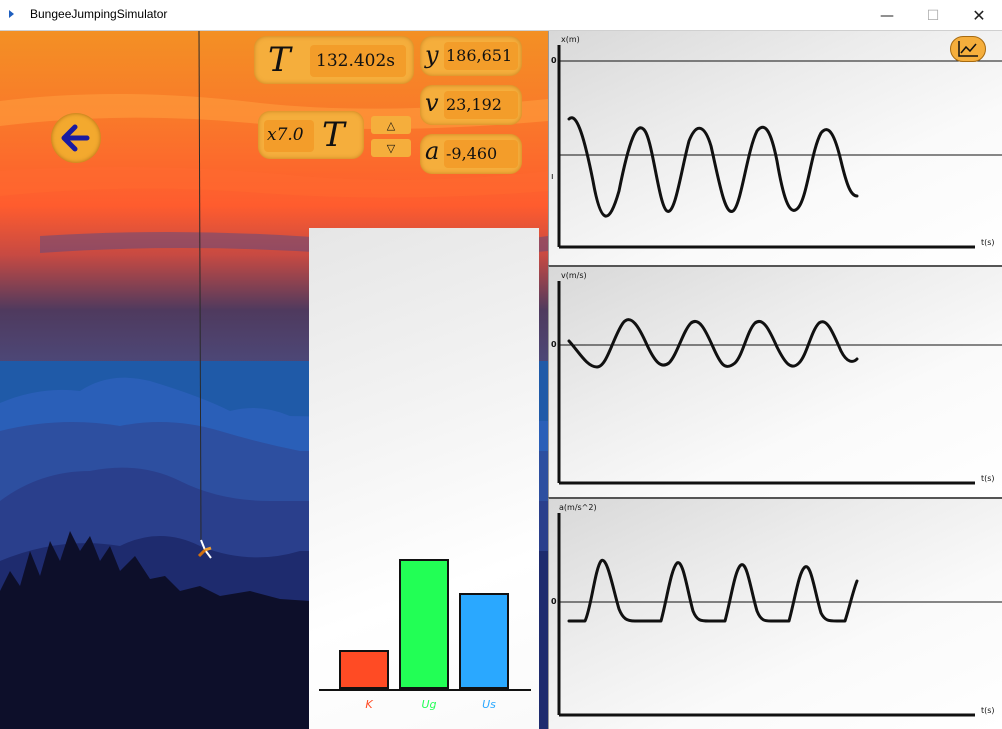  What do you see at coordinates (554, 344) in the screenshot?
I see `velocity-zero-label: 0` at bounding box center [554, 344].